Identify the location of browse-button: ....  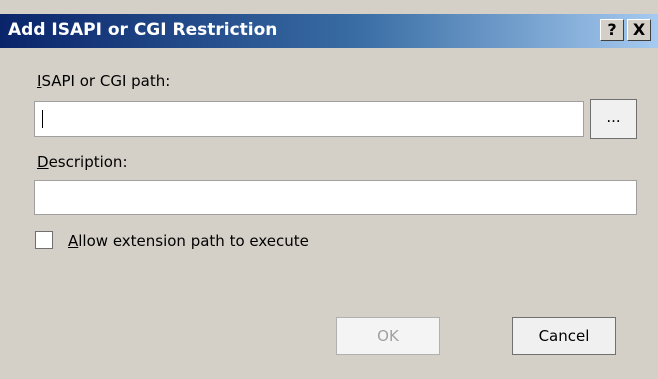
(613, 119).